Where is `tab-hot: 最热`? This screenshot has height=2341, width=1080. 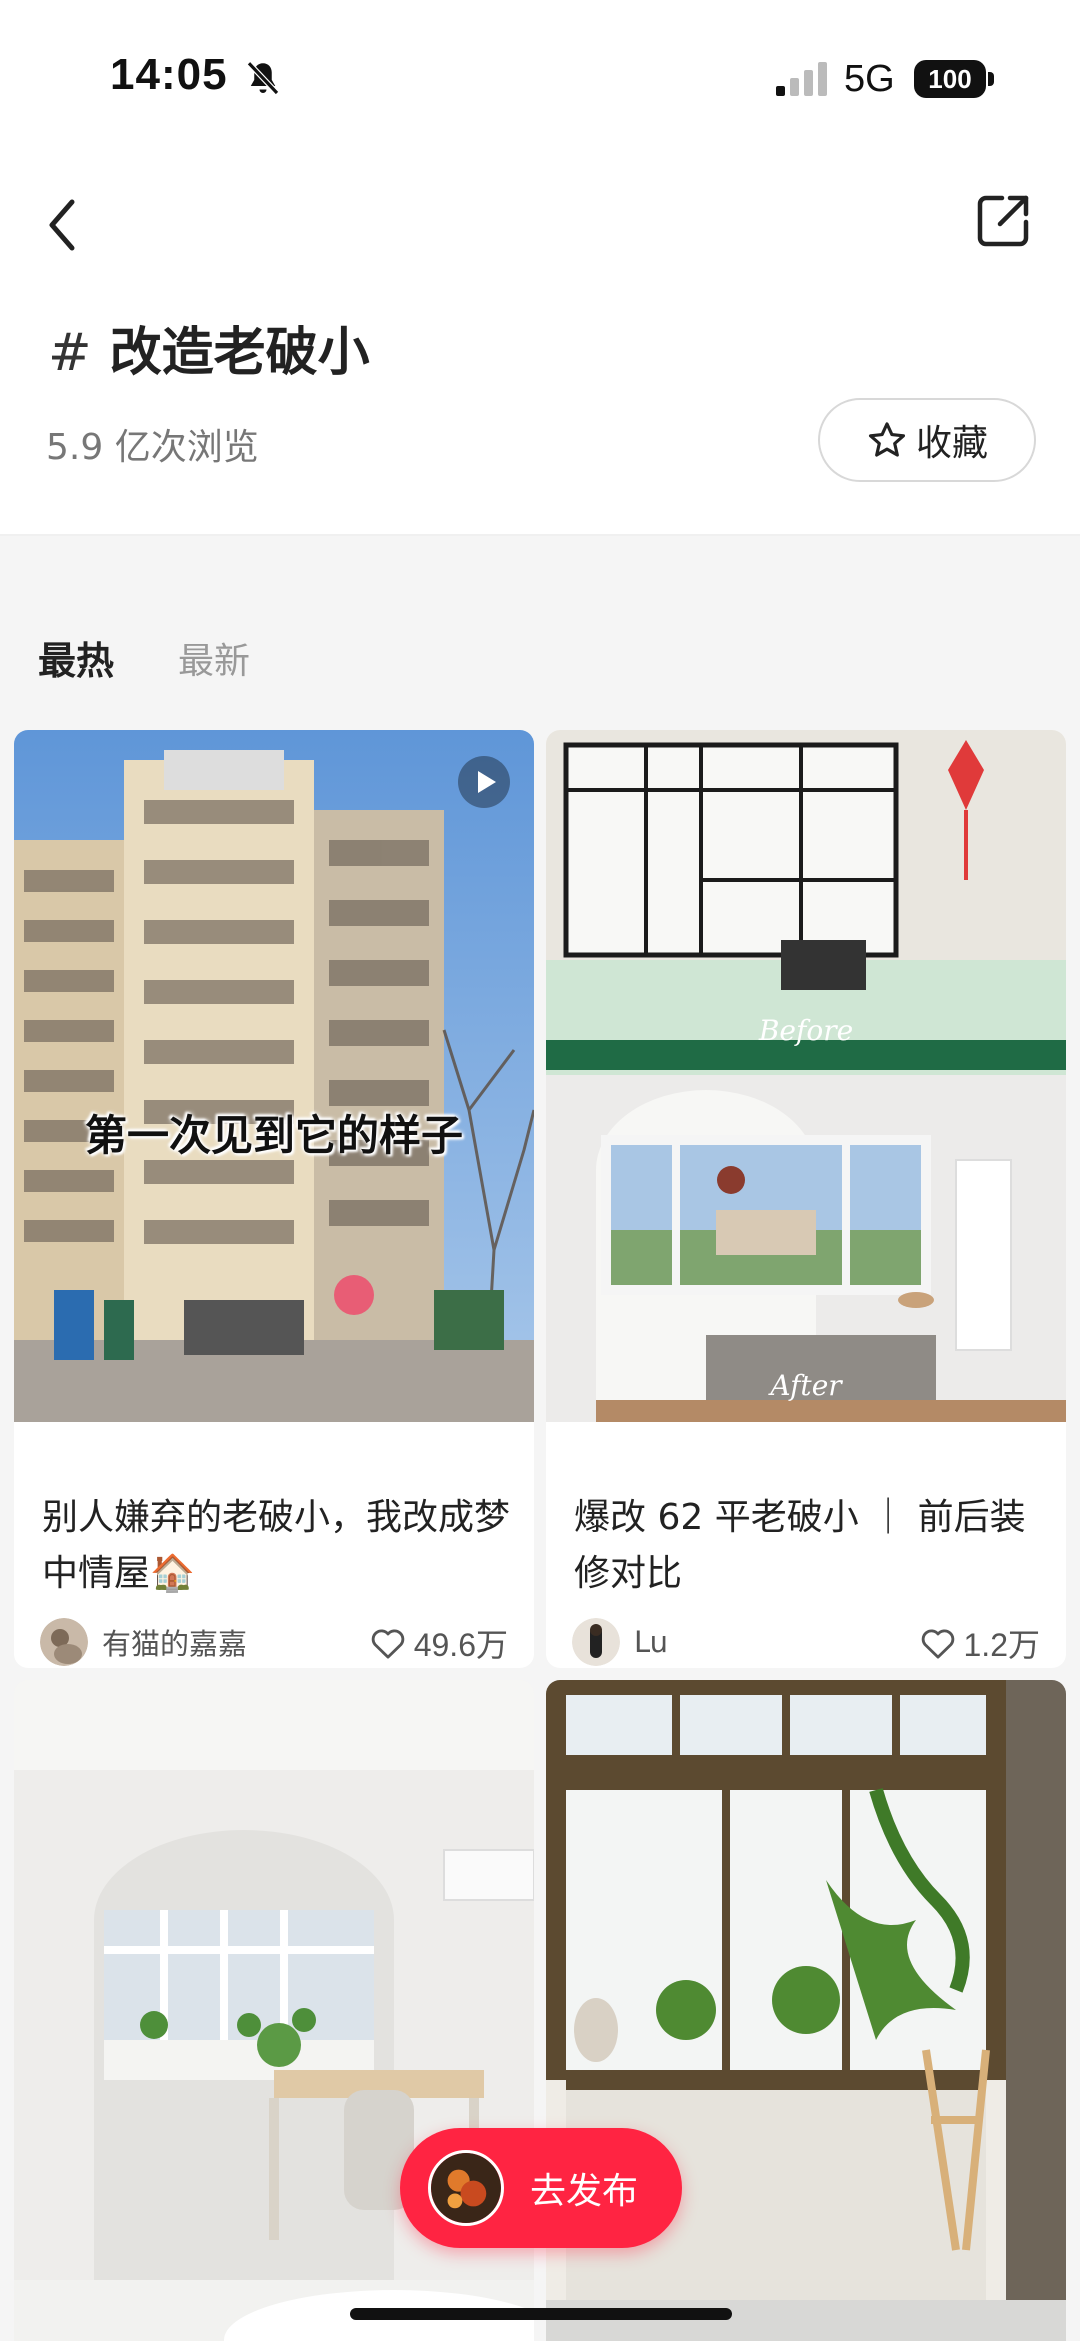
tab-hot: 最热 is located at coordinates (76, 657).